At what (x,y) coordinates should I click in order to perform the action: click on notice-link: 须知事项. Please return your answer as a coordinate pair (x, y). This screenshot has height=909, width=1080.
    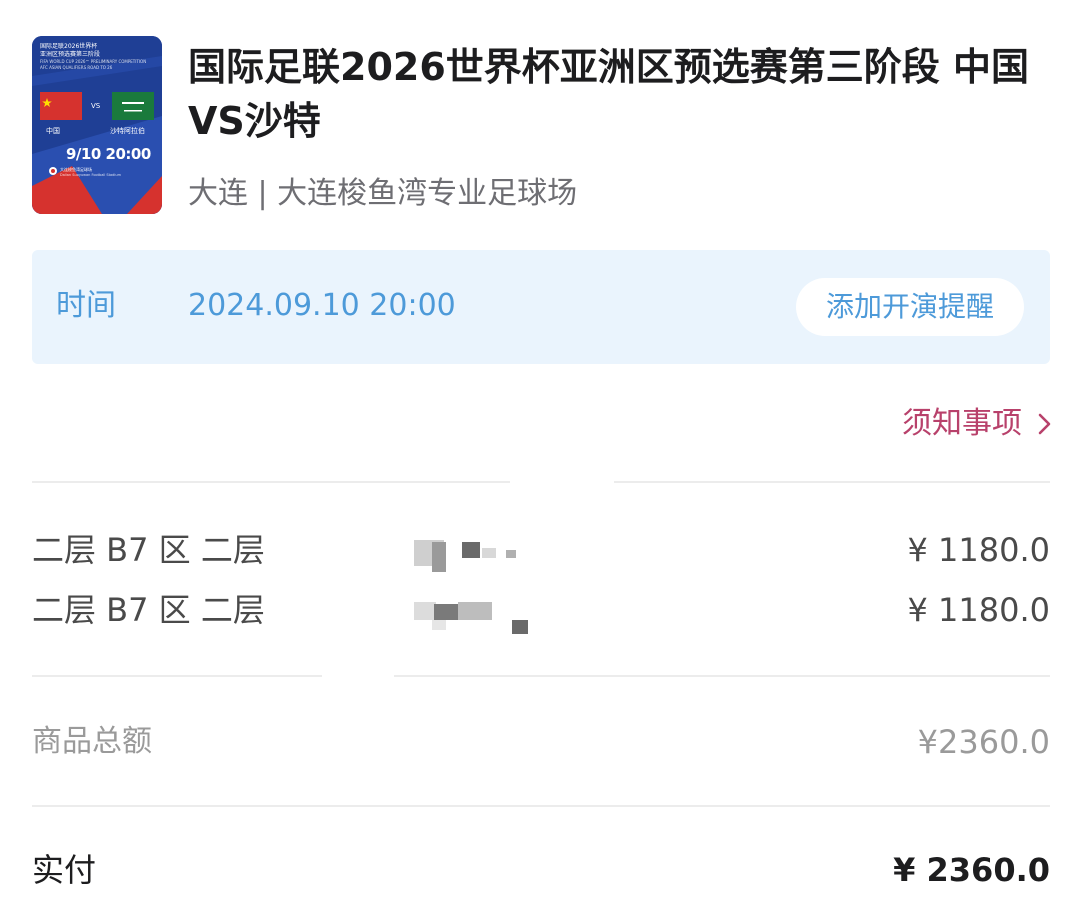
    Looking at the image, I should click on (978, 424).